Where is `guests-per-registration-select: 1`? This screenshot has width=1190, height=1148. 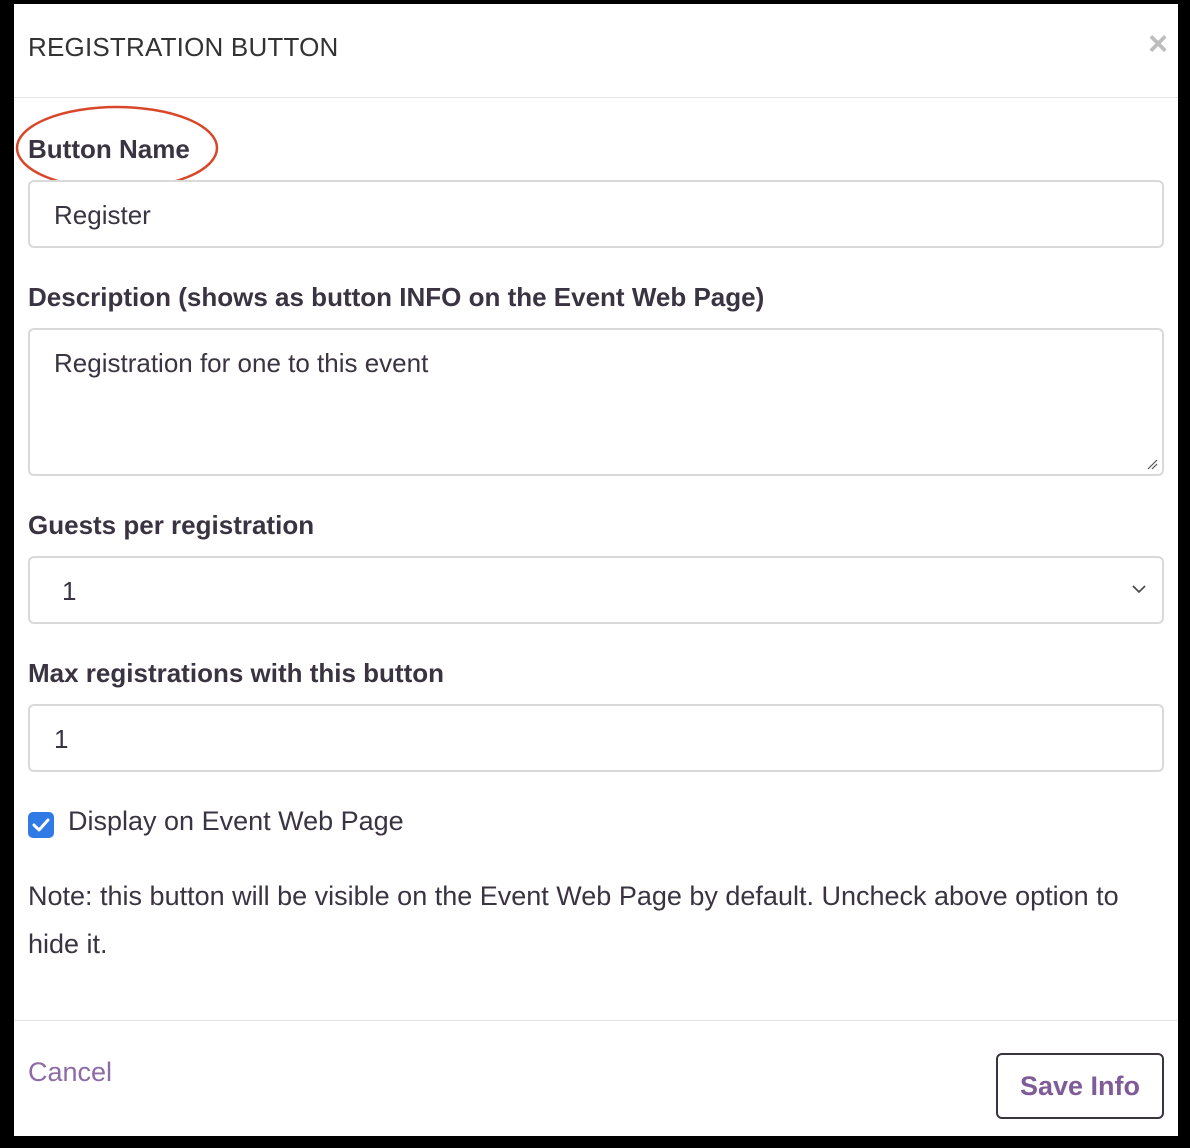
guests-per-registration-select: 1 is located at coordinates (596, 590).